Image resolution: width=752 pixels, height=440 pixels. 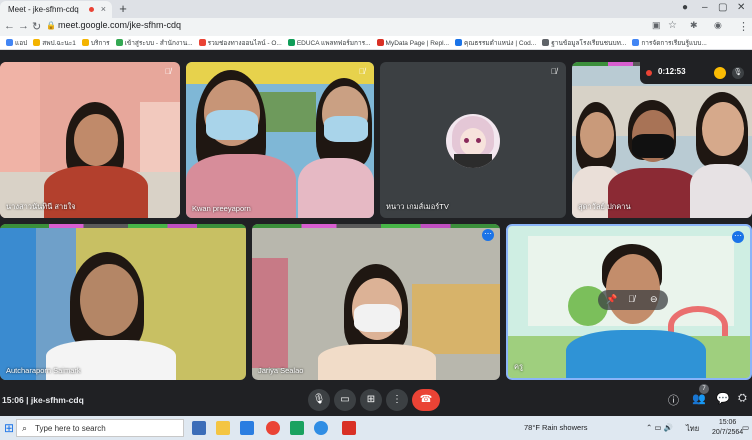 What do you see at coordinates (685, 7) in the screenshot?
I see `profile-icon: ●` at bounding box center [685, 7].